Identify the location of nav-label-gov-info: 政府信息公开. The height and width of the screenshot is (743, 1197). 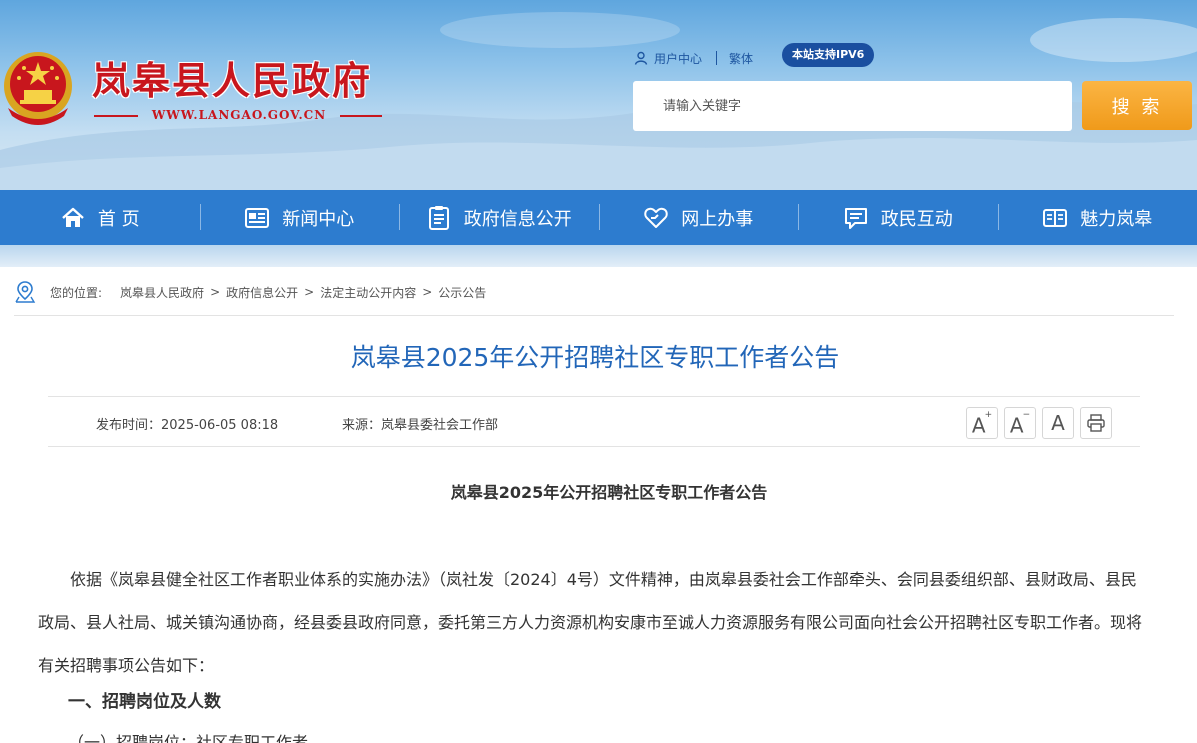
(517, 219).